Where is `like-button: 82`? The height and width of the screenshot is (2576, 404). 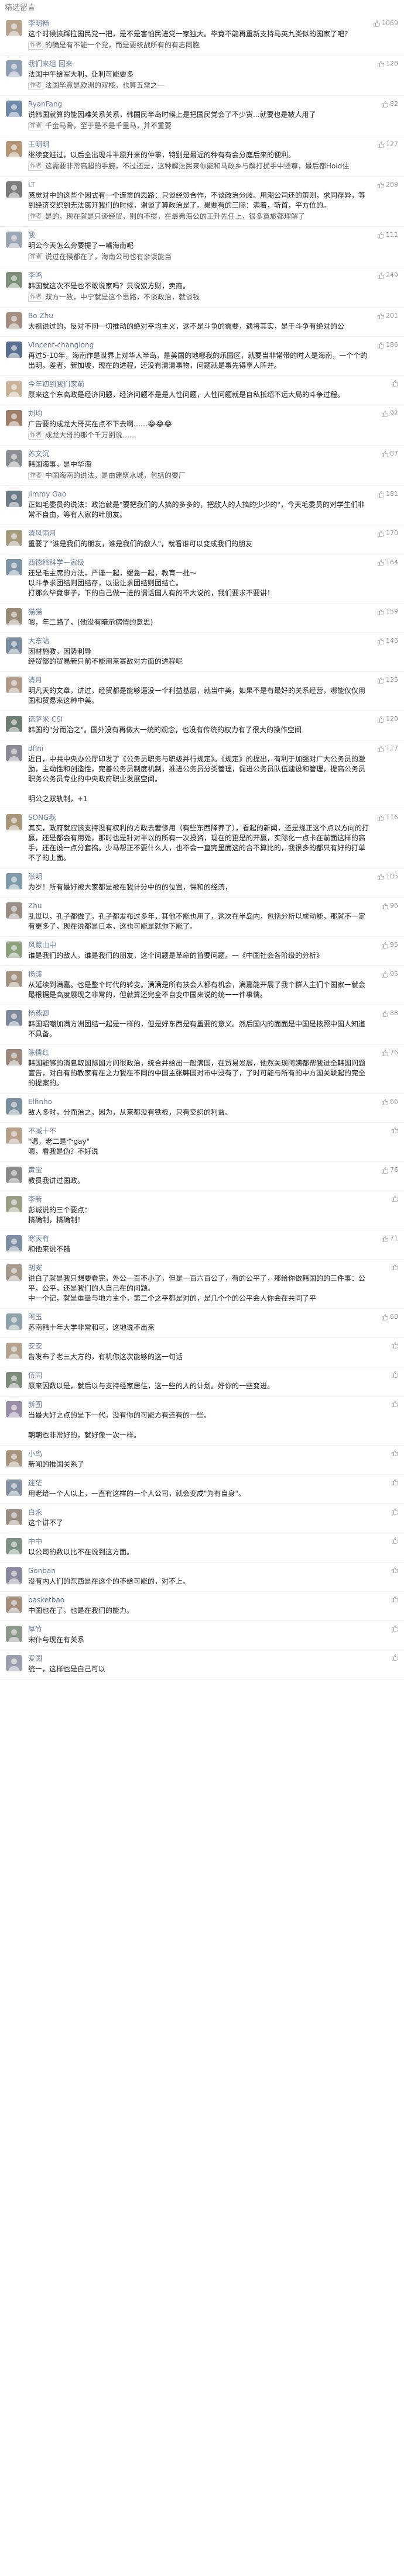
like-button: 82 is located at coordinates (390, 104).